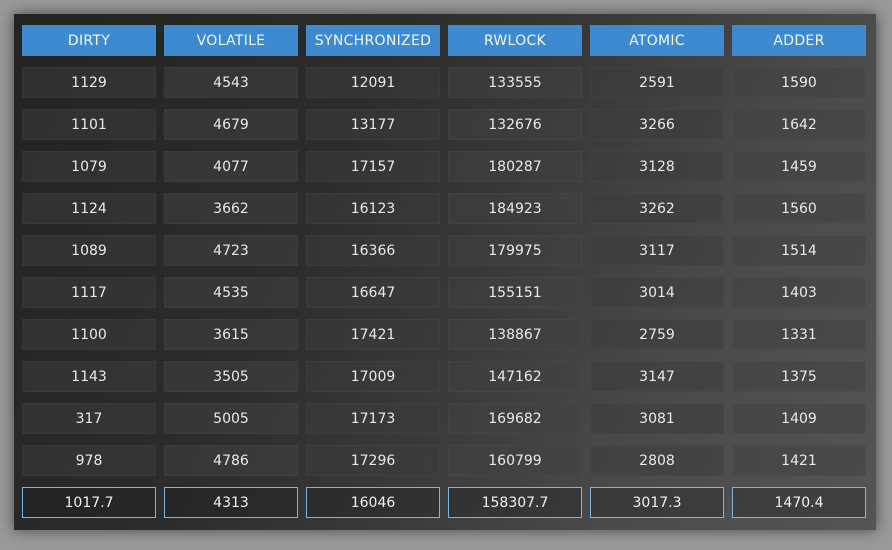 Image resolution: width=892 pixels, height=550 pixels. Describe the element at coordinates (515, 250) in the screenshot. I see `table-cell: 179975` at that location.